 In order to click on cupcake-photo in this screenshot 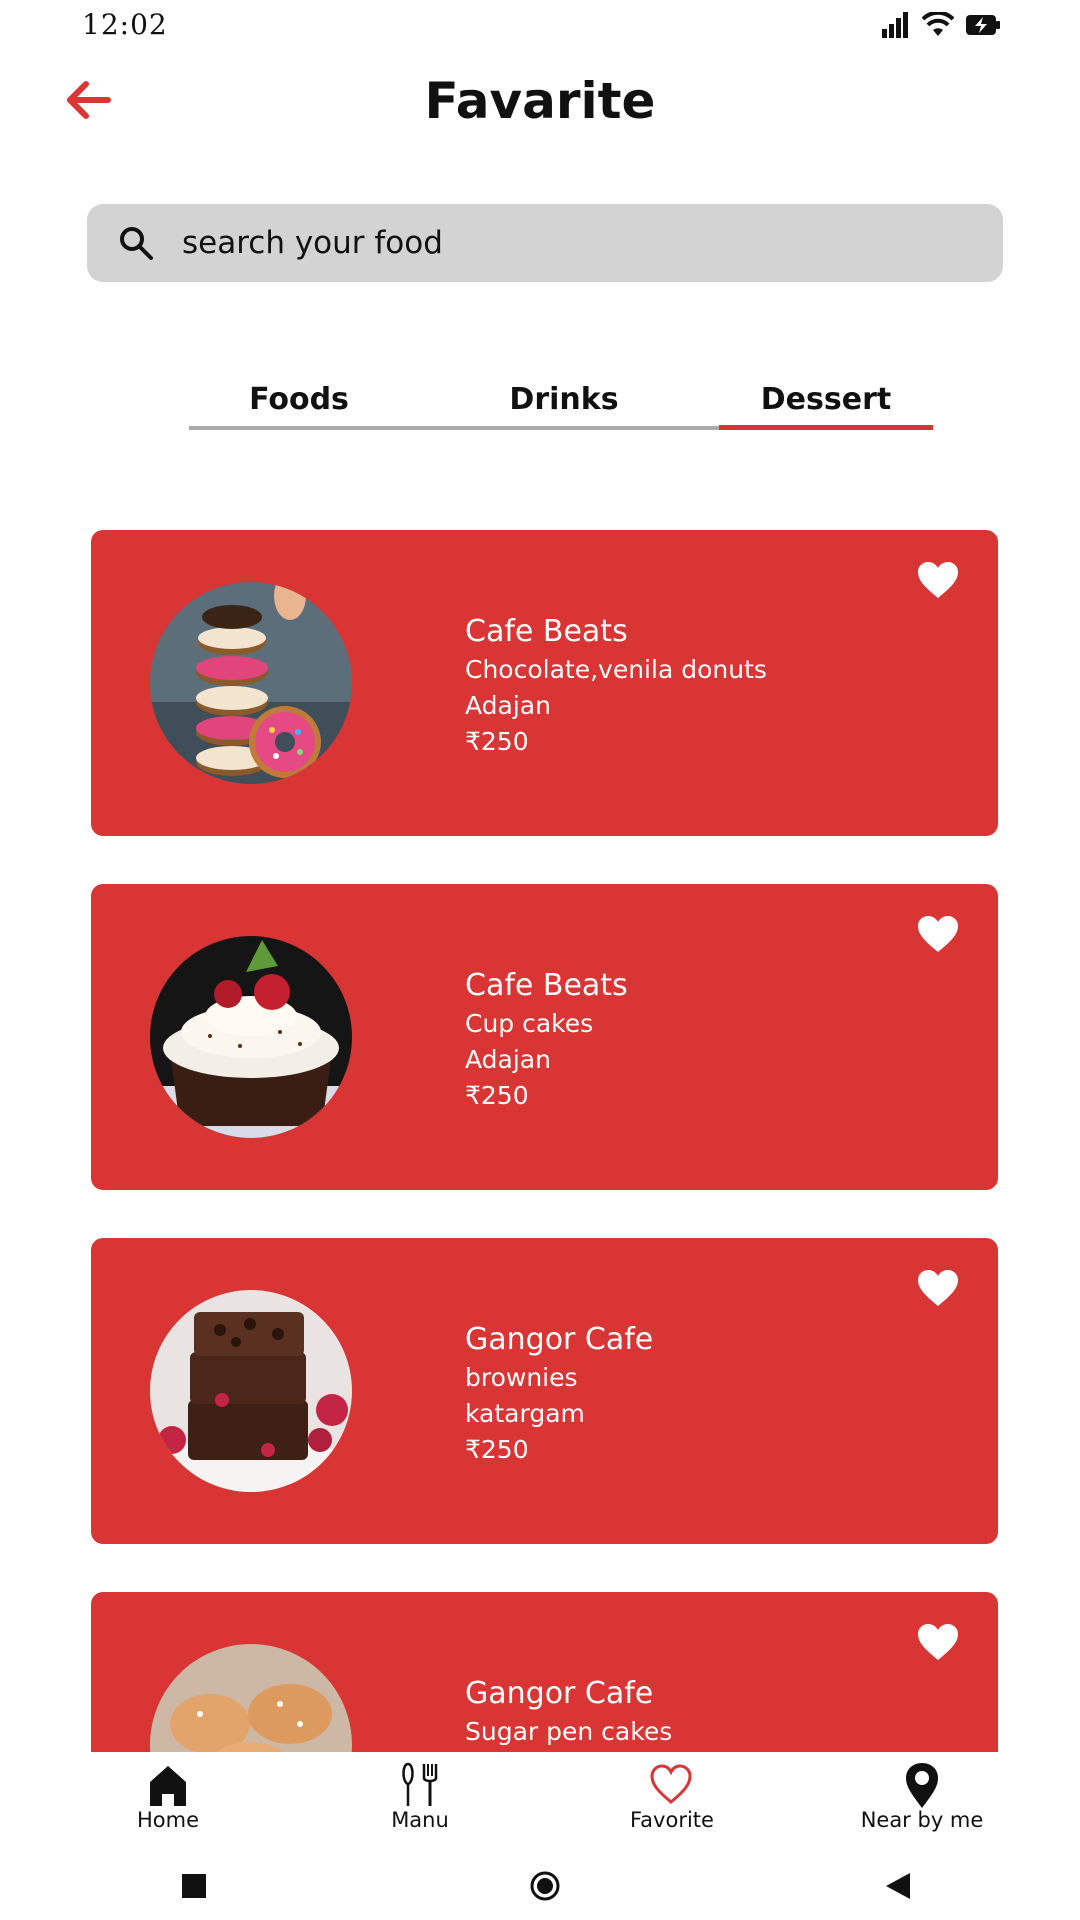, I will do `click(251, 1037)`.